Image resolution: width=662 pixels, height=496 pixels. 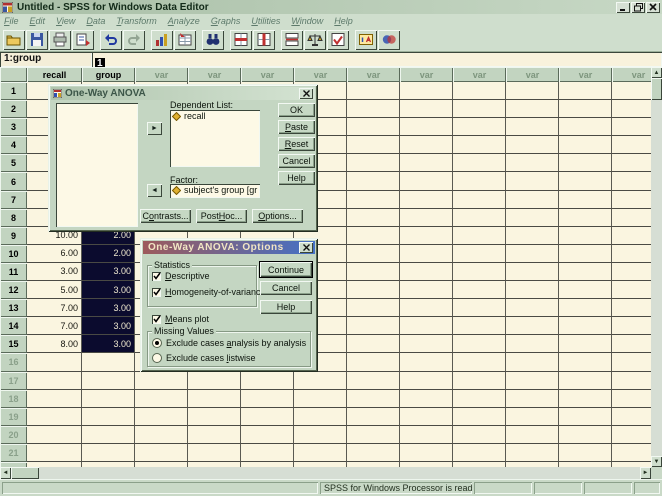 I want to click on insert-variable-button, so click(x=264, y=39).